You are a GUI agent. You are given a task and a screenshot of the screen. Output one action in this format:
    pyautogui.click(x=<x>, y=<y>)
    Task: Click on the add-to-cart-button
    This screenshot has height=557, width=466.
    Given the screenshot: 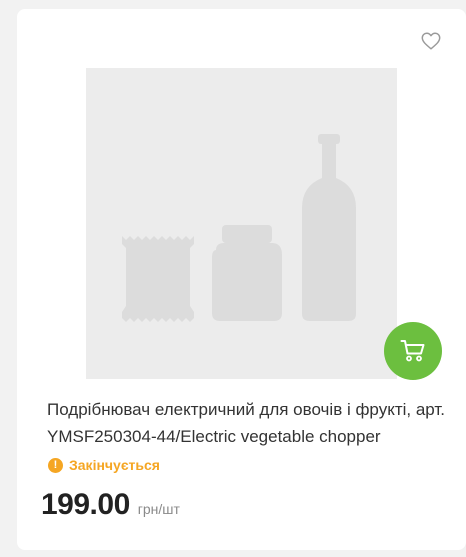 What is the action you would take?
    pyautogui.click(x=413, y=351)
    